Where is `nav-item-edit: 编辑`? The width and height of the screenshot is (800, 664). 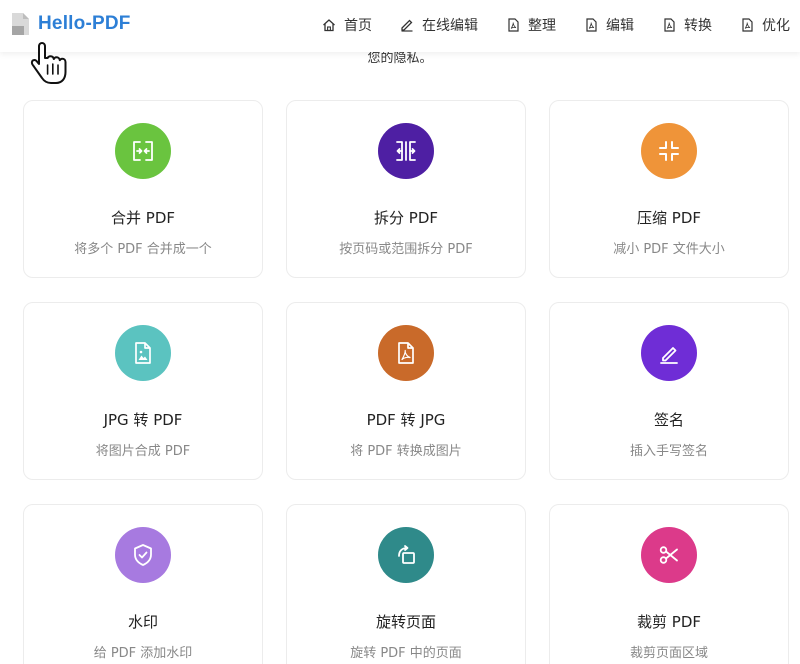 nav-item-edit: 编辑 is located at coordinates (609, 25).